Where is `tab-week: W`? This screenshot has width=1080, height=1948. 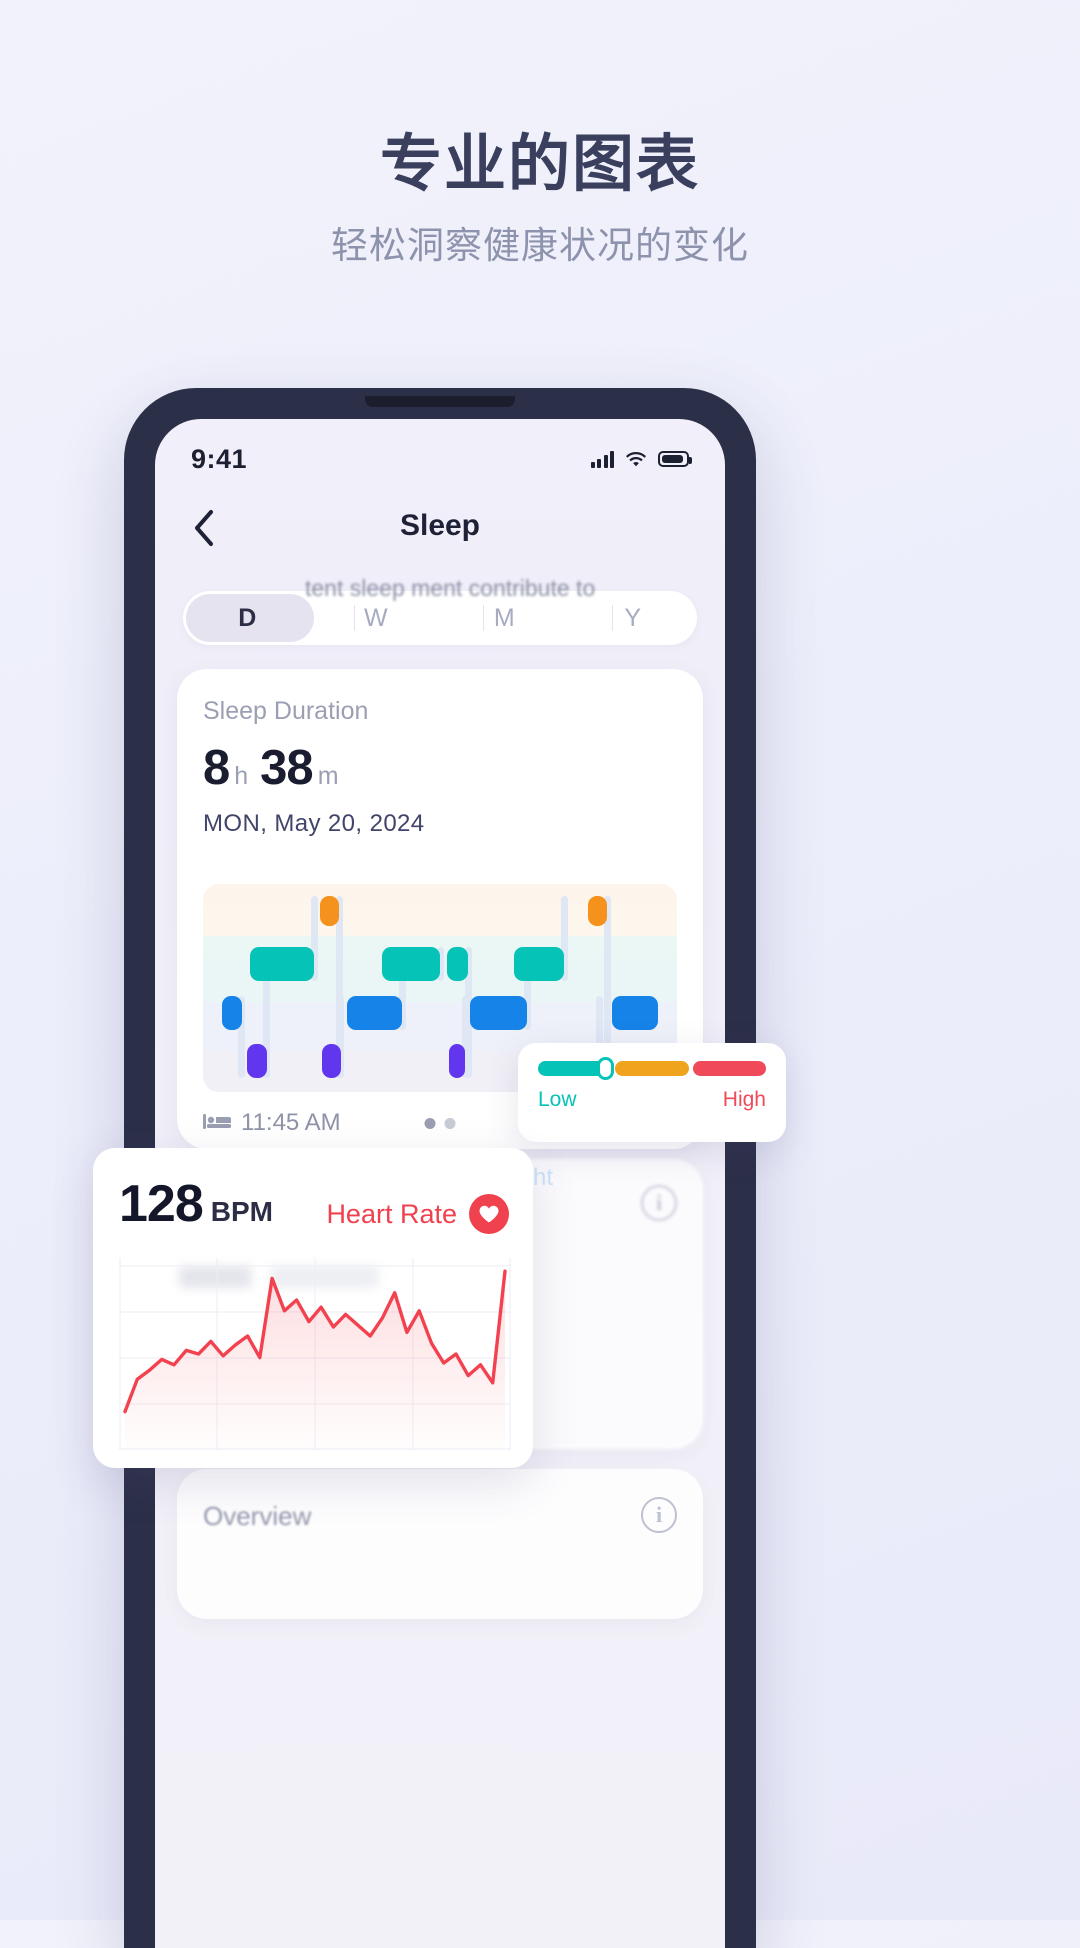
tab-week: W is located at coordinates (376, 618).